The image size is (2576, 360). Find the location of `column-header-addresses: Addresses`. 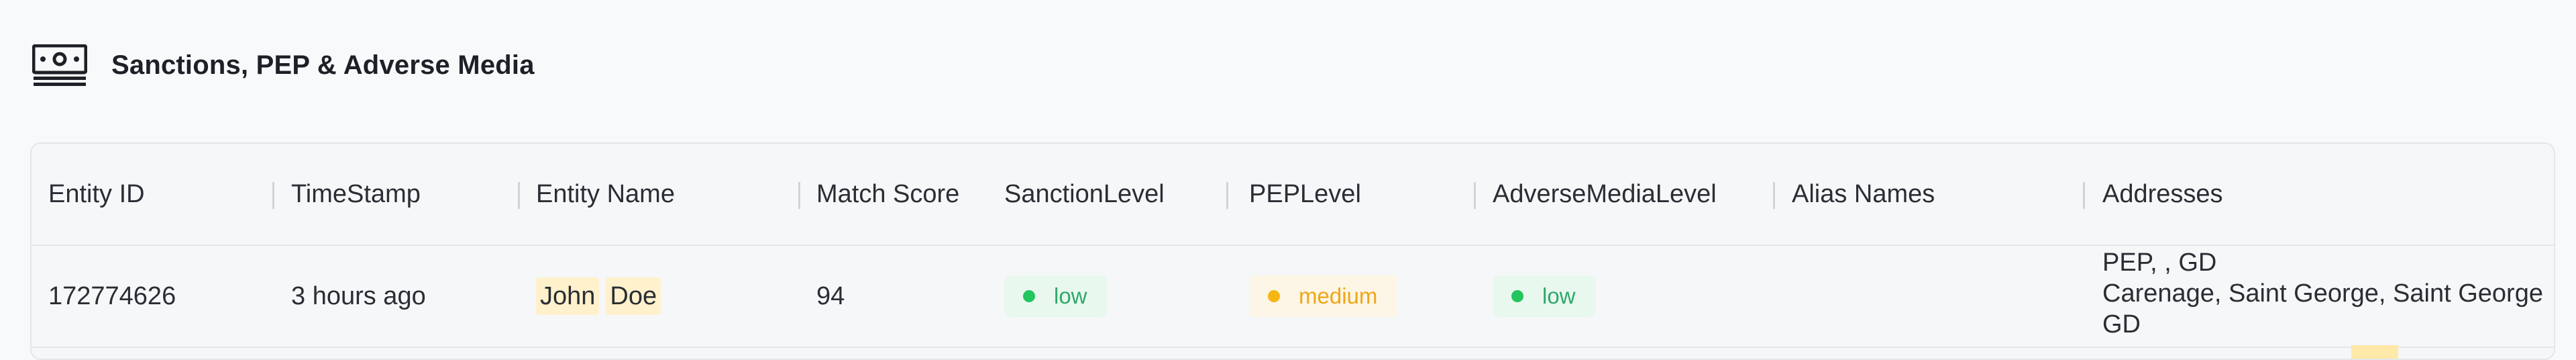

column-header-addresses: Addresses is located at coordinates (2162, 194).